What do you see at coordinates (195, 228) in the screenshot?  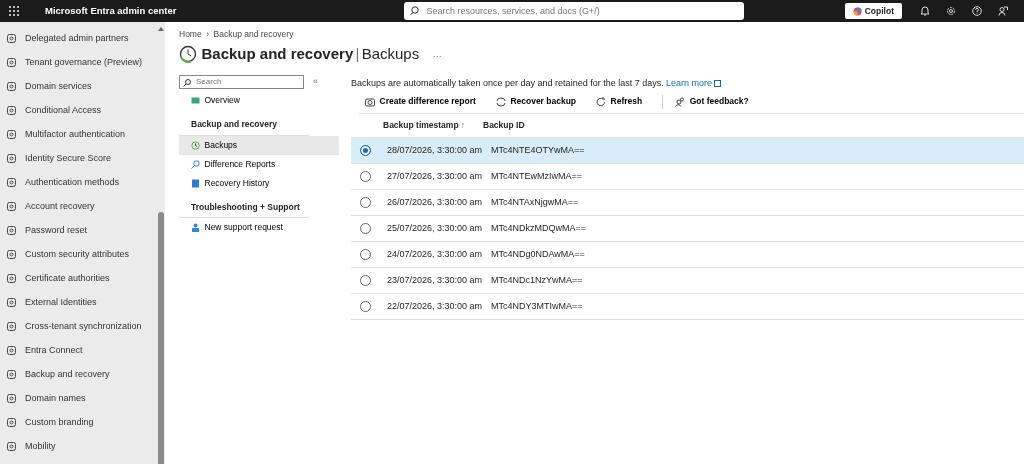 I see `person-icon` at bounding box center [195, 228].